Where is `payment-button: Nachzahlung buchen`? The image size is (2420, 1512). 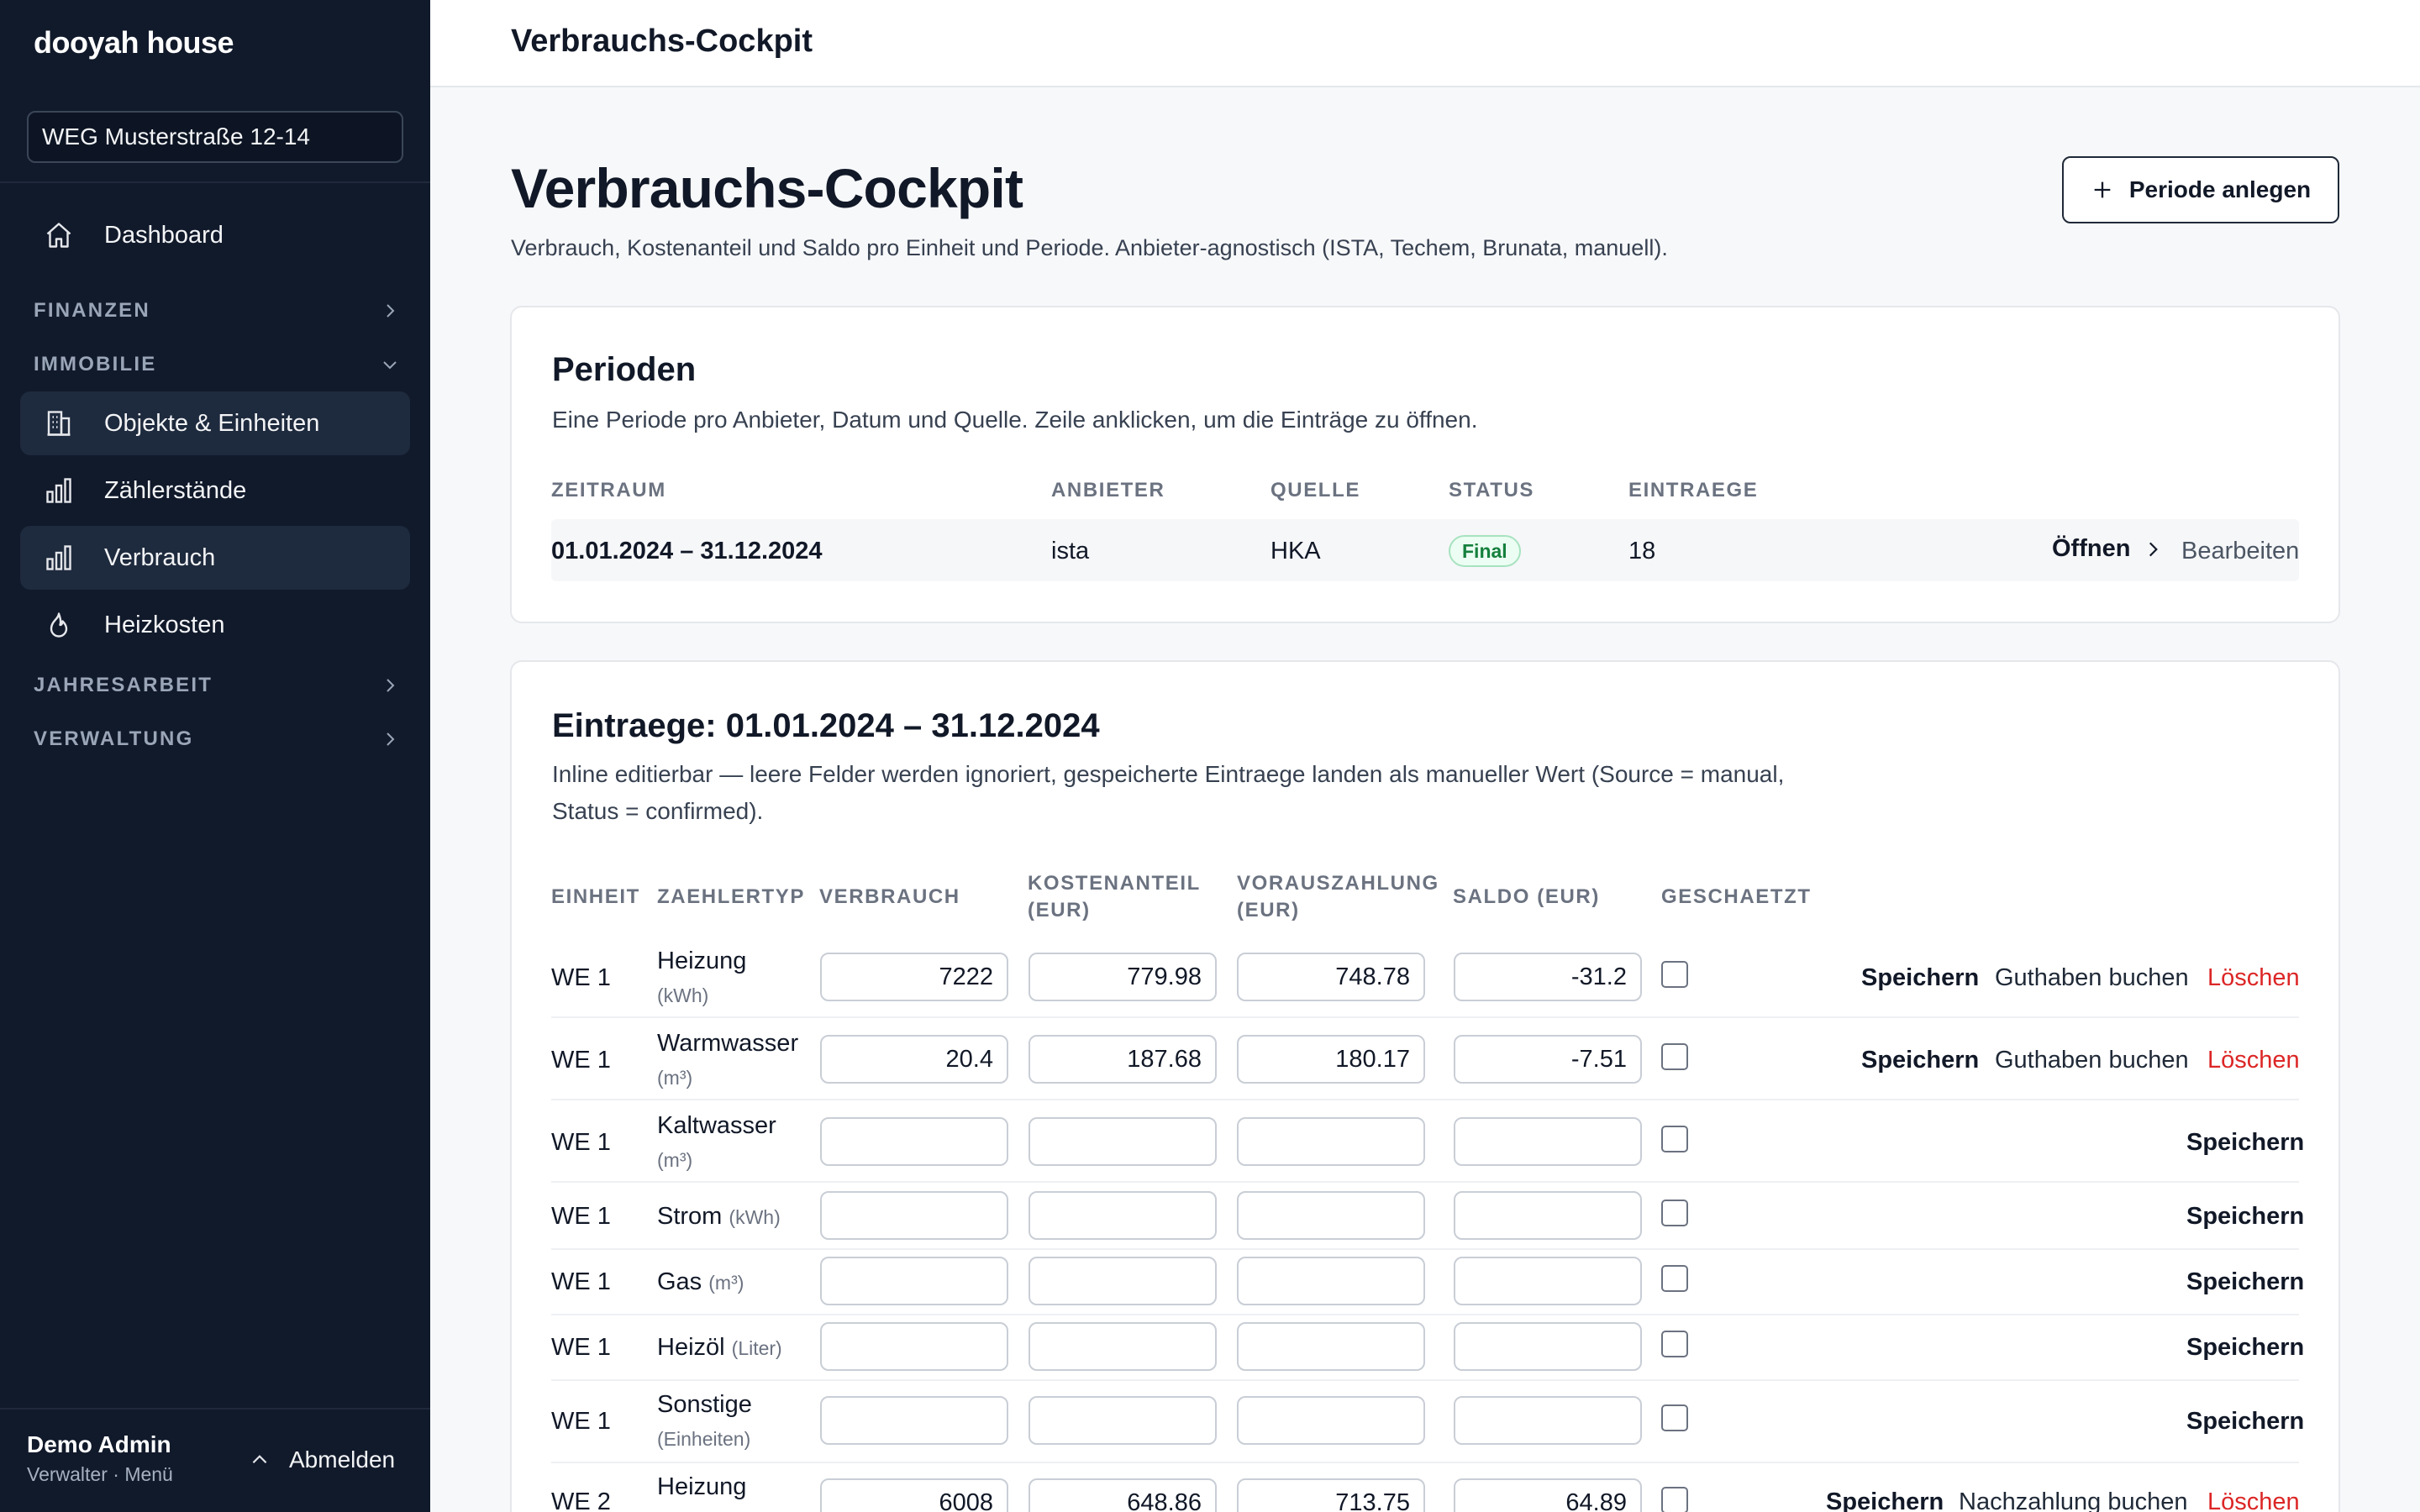
payment-button: Nachzahlung buchen is located at coordinates (2073, 1500).